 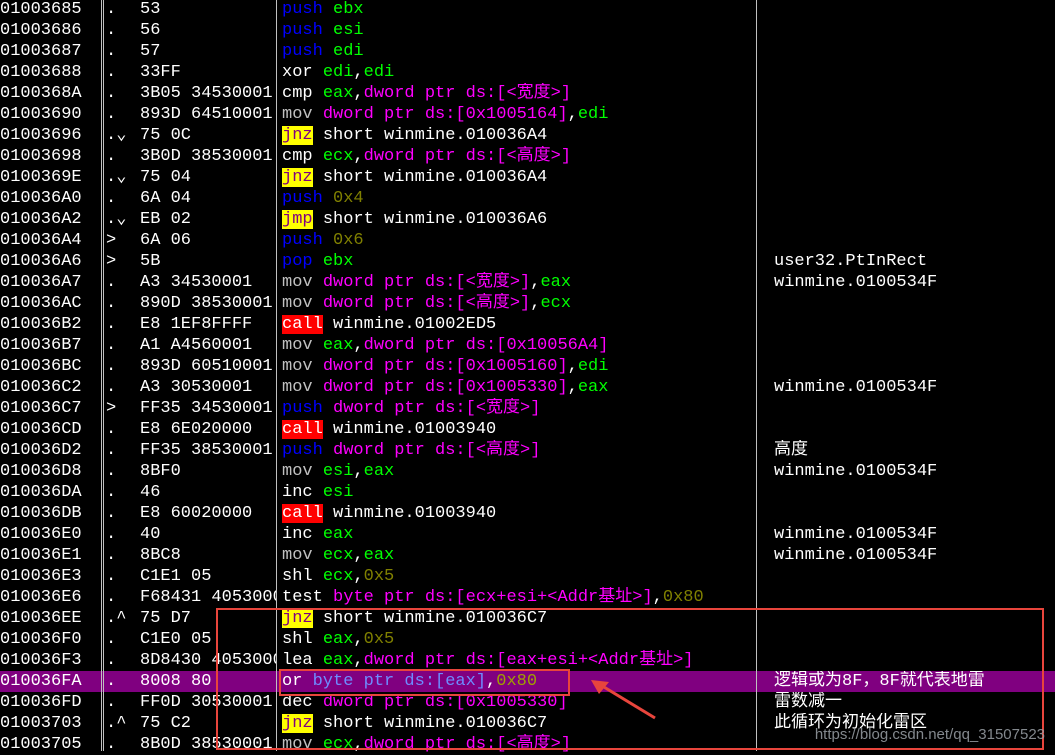 I want to click on address-cell: 010036A2, so click(x=41, y=219).